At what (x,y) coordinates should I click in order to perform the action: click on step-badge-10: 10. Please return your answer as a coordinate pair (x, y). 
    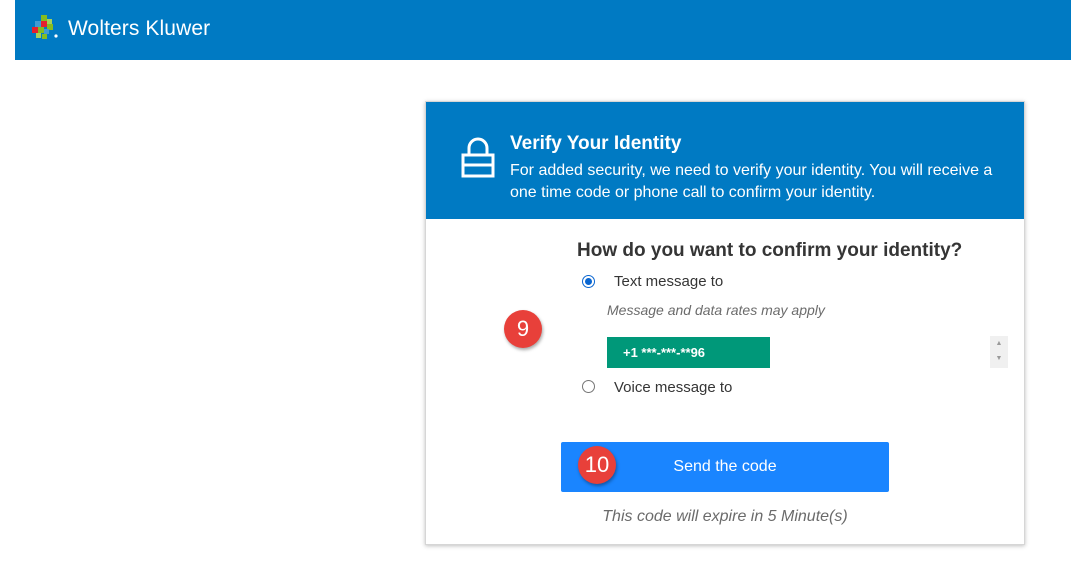
    Looking at the image, I should click on (597, 465).